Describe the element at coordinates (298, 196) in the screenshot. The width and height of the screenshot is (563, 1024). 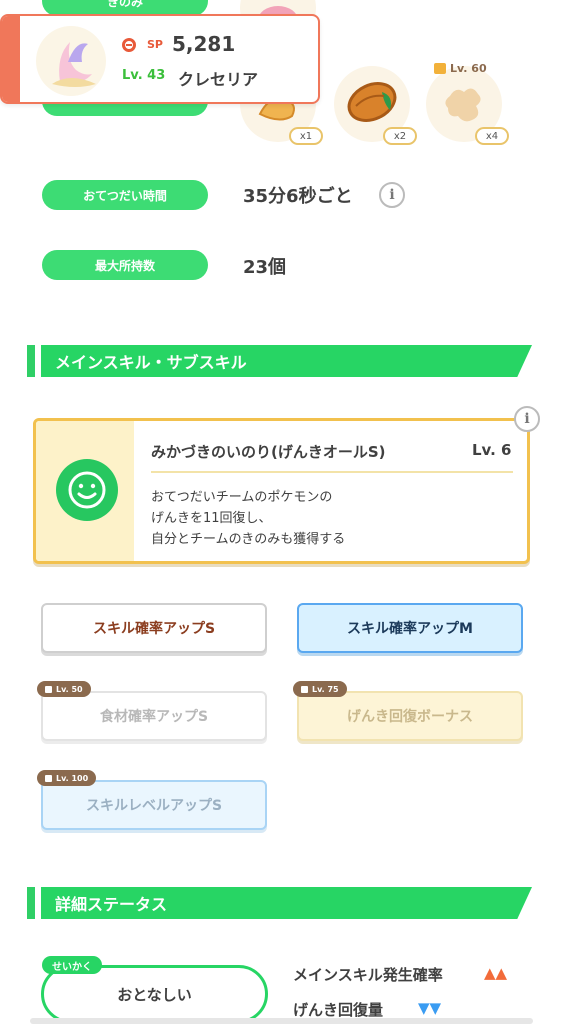
I see `help-time-value: 35分6秒ごと` at that location.